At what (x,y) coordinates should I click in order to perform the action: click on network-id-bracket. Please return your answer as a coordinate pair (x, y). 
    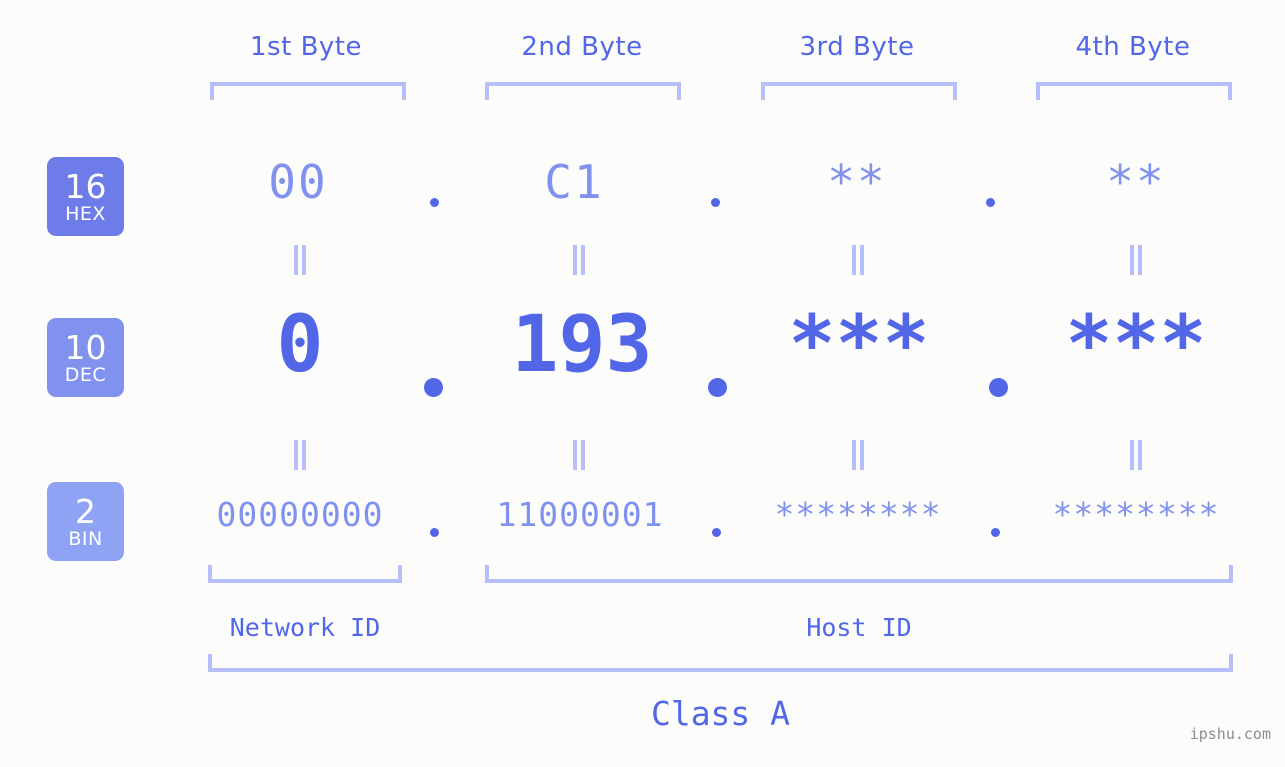
    Looking at the image, I should click on (305, 574).